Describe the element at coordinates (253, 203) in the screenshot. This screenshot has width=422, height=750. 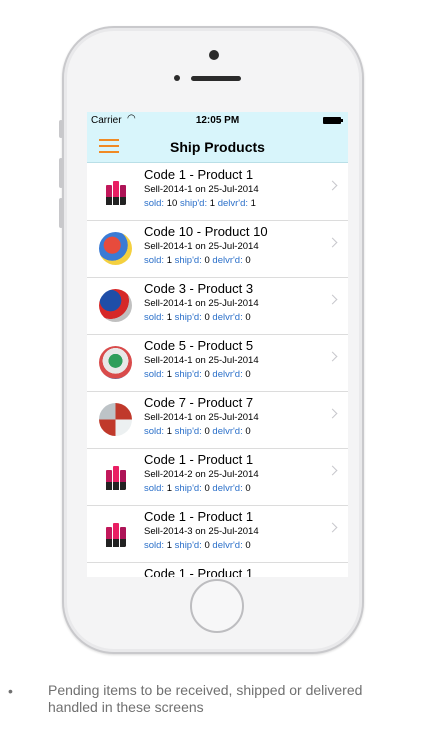
I see `delivered-value: 1` at that location.